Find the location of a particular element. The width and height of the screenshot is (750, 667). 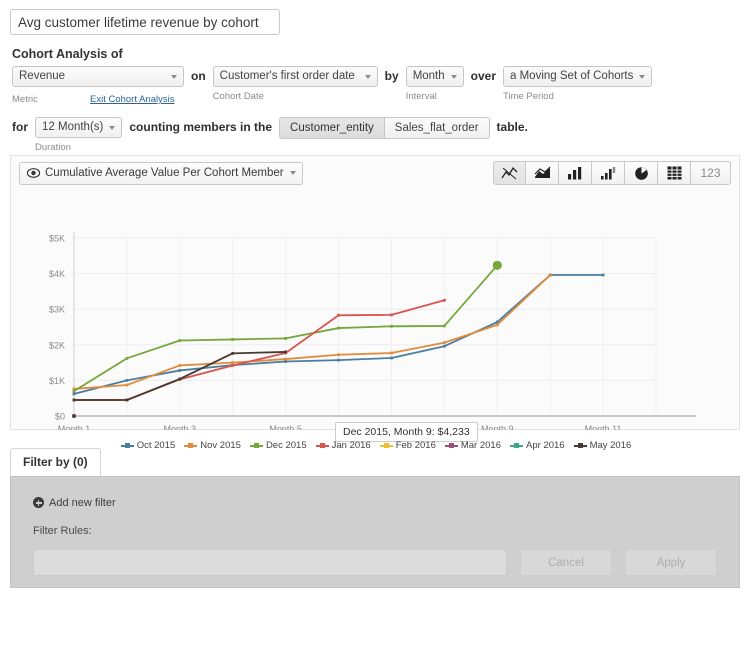

table-toggle-group: Customer_entity Sales_flat_order is located at coordinates (384, 128).